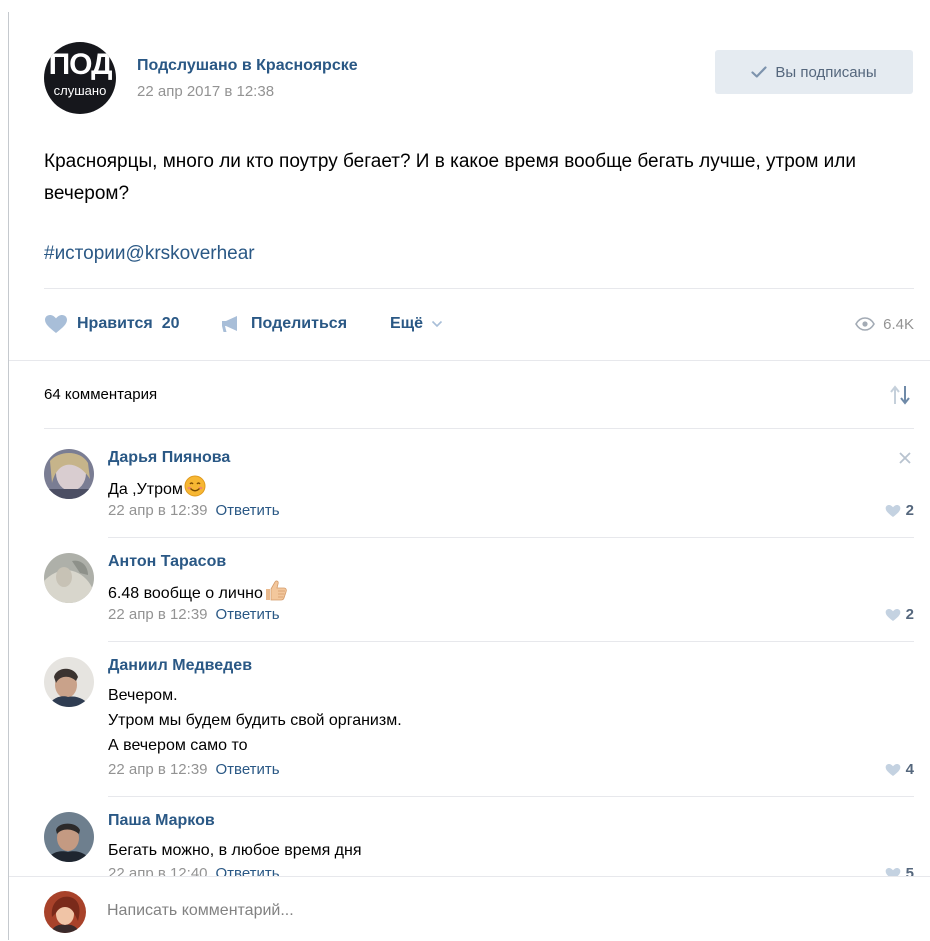 This screenshot has height=941, width=930. What do you see at coordinates (229, 324) in the screenshot?
I see `megaphone-icon` at bounding box center [229, 324].